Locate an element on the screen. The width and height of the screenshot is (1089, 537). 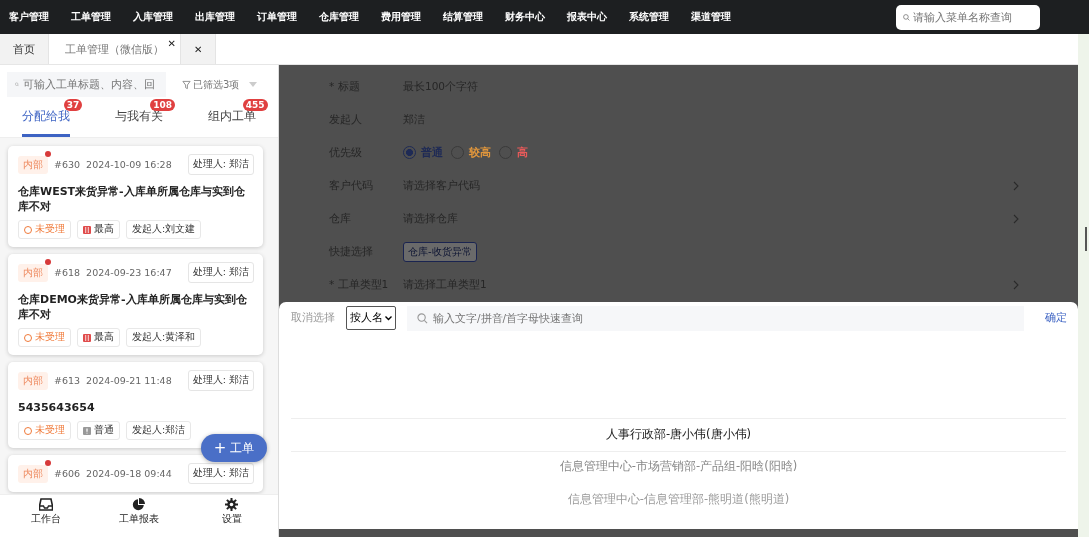
menu-item: 结算管理 is located at coordinates (474, 17).